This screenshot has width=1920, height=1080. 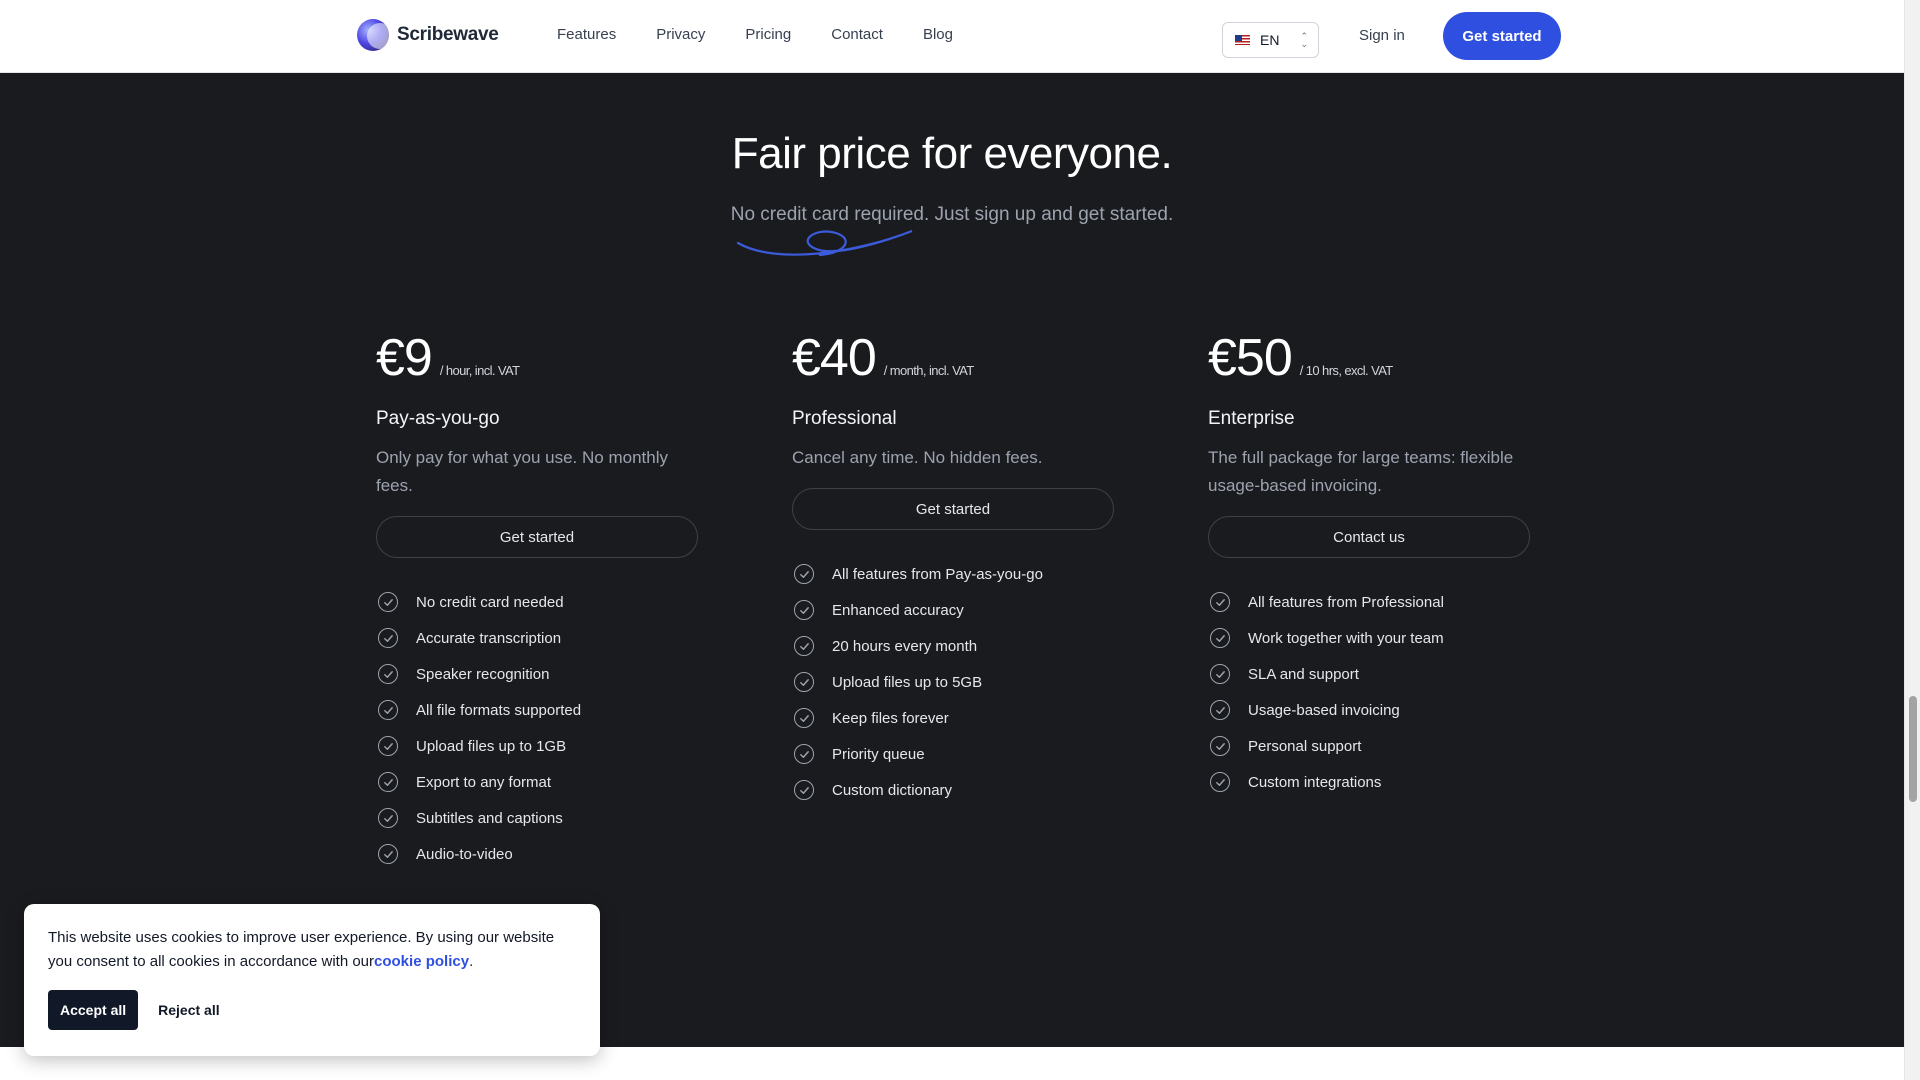 I want to click on feature-label: No credit card needed, so click(x=490, y=602).